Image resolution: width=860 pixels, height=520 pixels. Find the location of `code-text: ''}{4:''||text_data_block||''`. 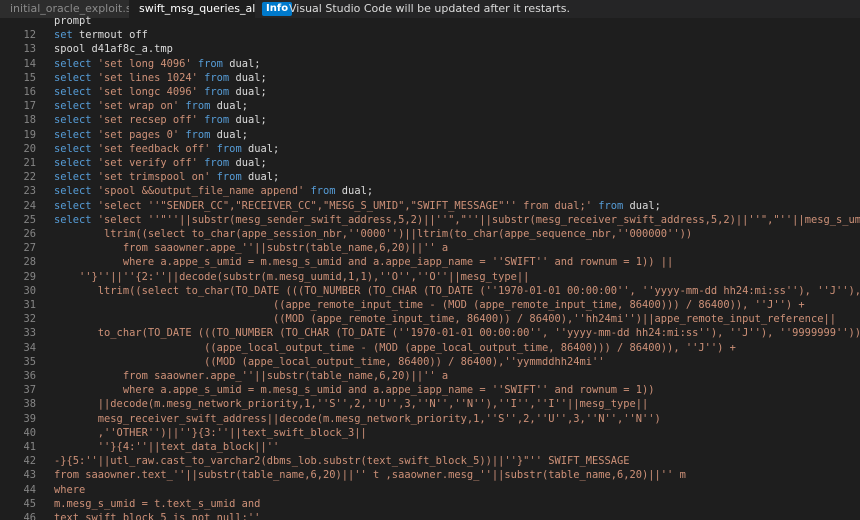

code-text: ''}{4:''||text_data_block||'' is located at coordinates (166, 447).